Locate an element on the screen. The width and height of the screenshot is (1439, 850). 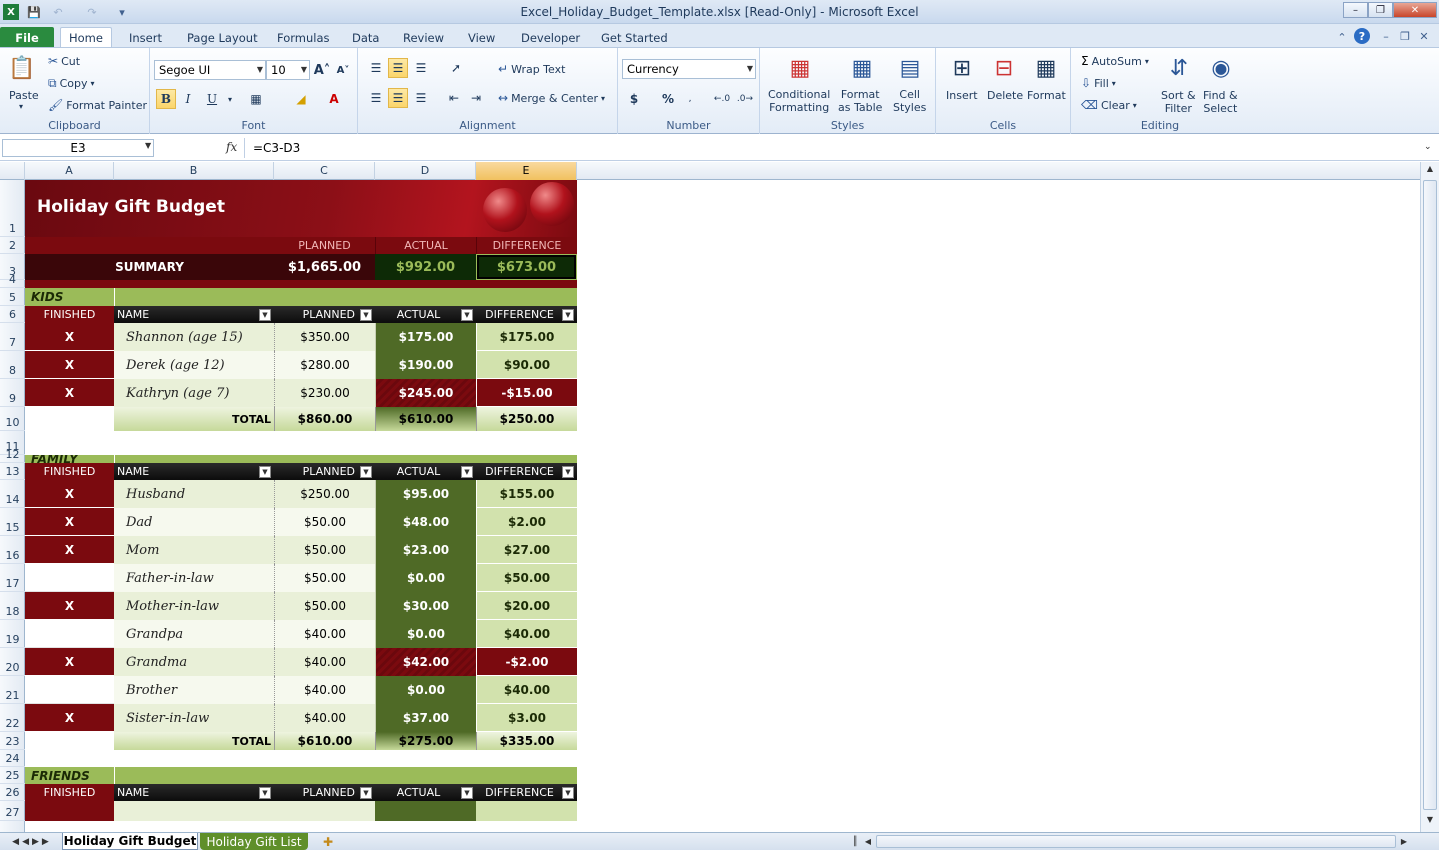
difference-cell: $175.00 is located at coordinates (526, 337).